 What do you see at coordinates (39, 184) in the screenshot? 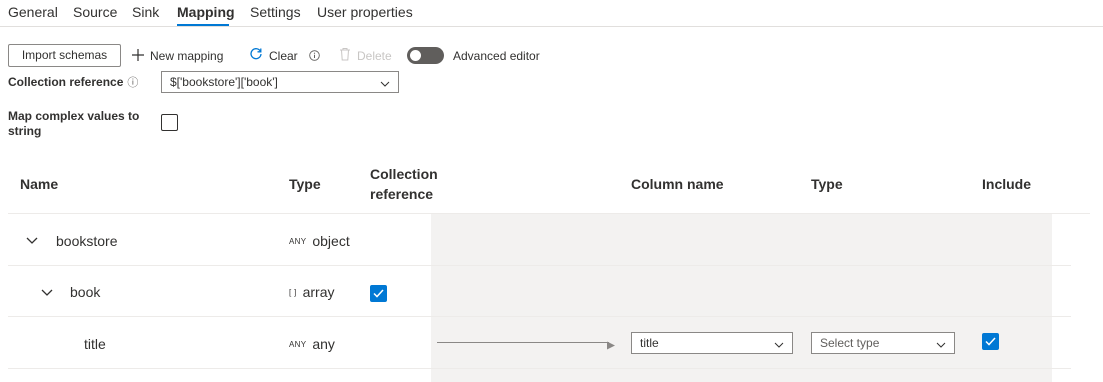
I see `header-name: Name` at bounding box center [39, 184].